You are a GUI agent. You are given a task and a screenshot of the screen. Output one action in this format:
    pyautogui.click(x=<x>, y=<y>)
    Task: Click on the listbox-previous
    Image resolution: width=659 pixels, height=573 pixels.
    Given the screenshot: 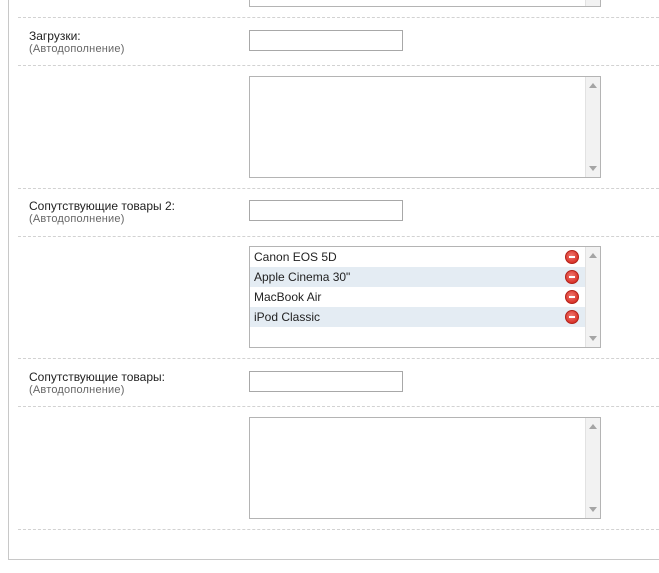 What is the action you would take?
    pyautogui.click(x=425, y=3)
    